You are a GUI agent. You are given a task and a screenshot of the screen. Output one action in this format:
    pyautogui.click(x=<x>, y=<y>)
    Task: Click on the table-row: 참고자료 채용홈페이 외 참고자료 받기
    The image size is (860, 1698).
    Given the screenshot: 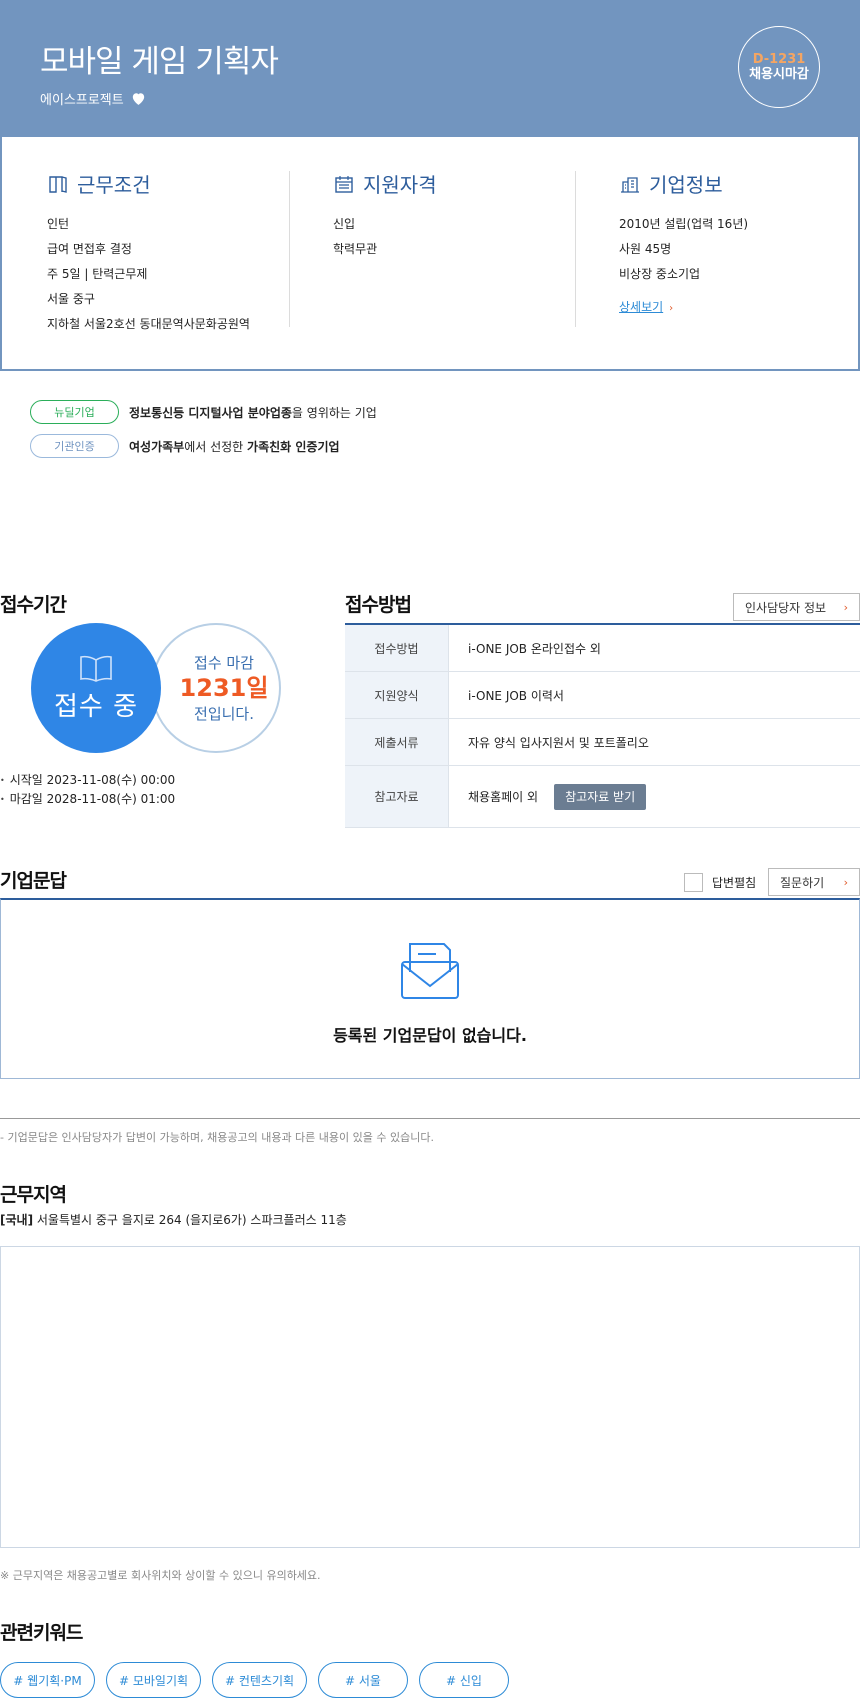 What is the action you would take?
    pyautogui.click(x=602, y=797)
    